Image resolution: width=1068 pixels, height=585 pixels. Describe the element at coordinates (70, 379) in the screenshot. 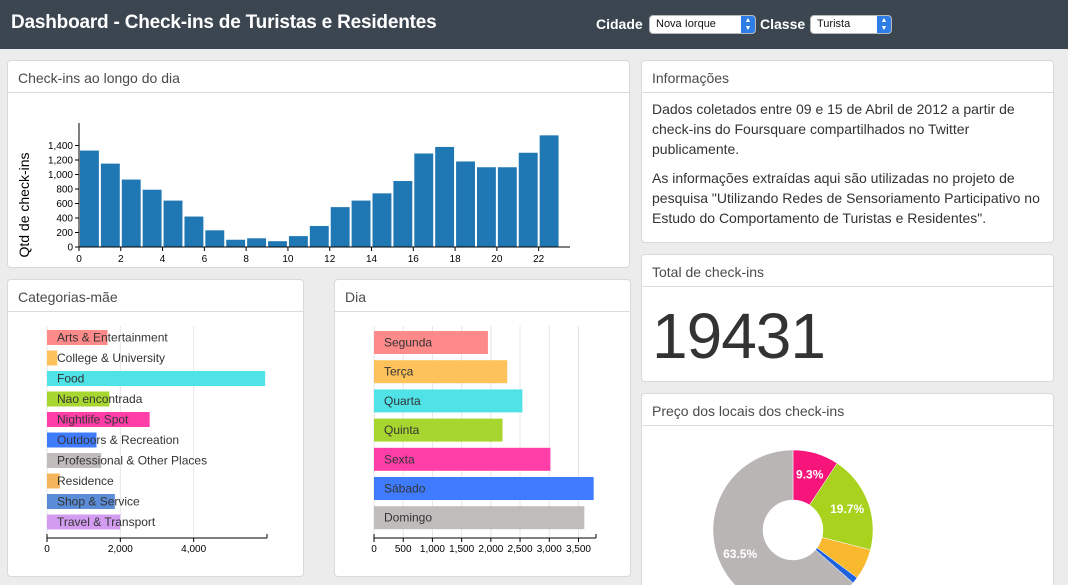

I see `bar-label: Food` at that location.